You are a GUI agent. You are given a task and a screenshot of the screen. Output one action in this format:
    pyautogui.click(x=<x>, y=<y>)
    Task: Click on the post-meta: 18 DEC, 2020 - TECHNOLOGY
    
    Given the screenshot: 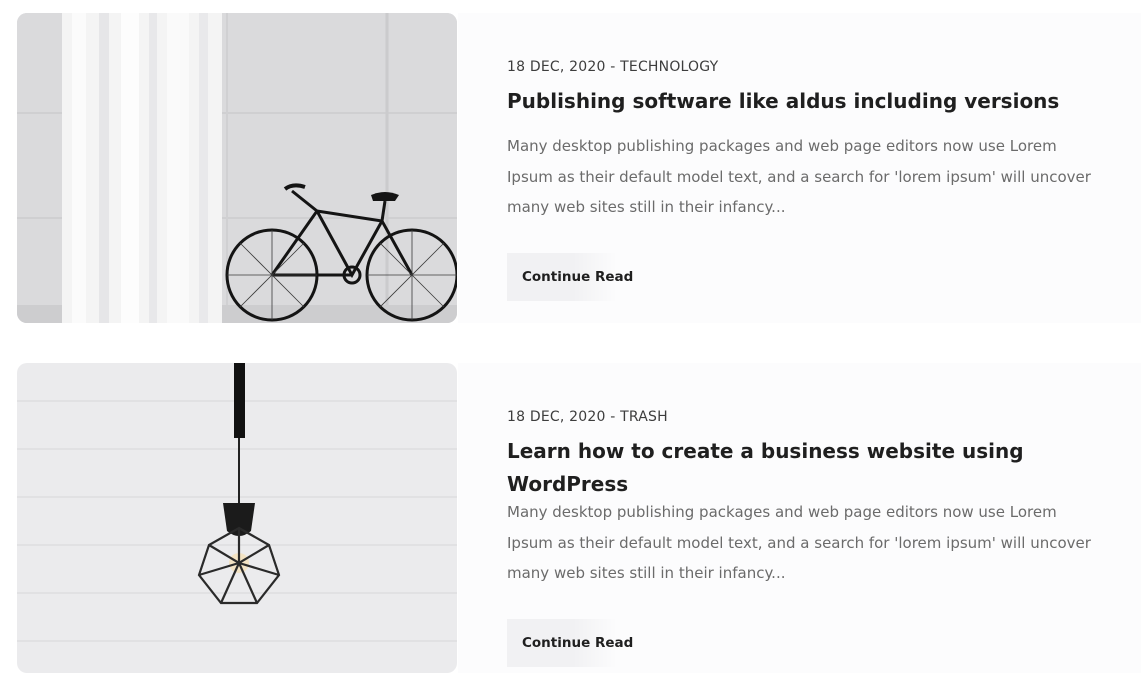 What is the action you would take?
    pyautogui.click(x=613, y=67)
    